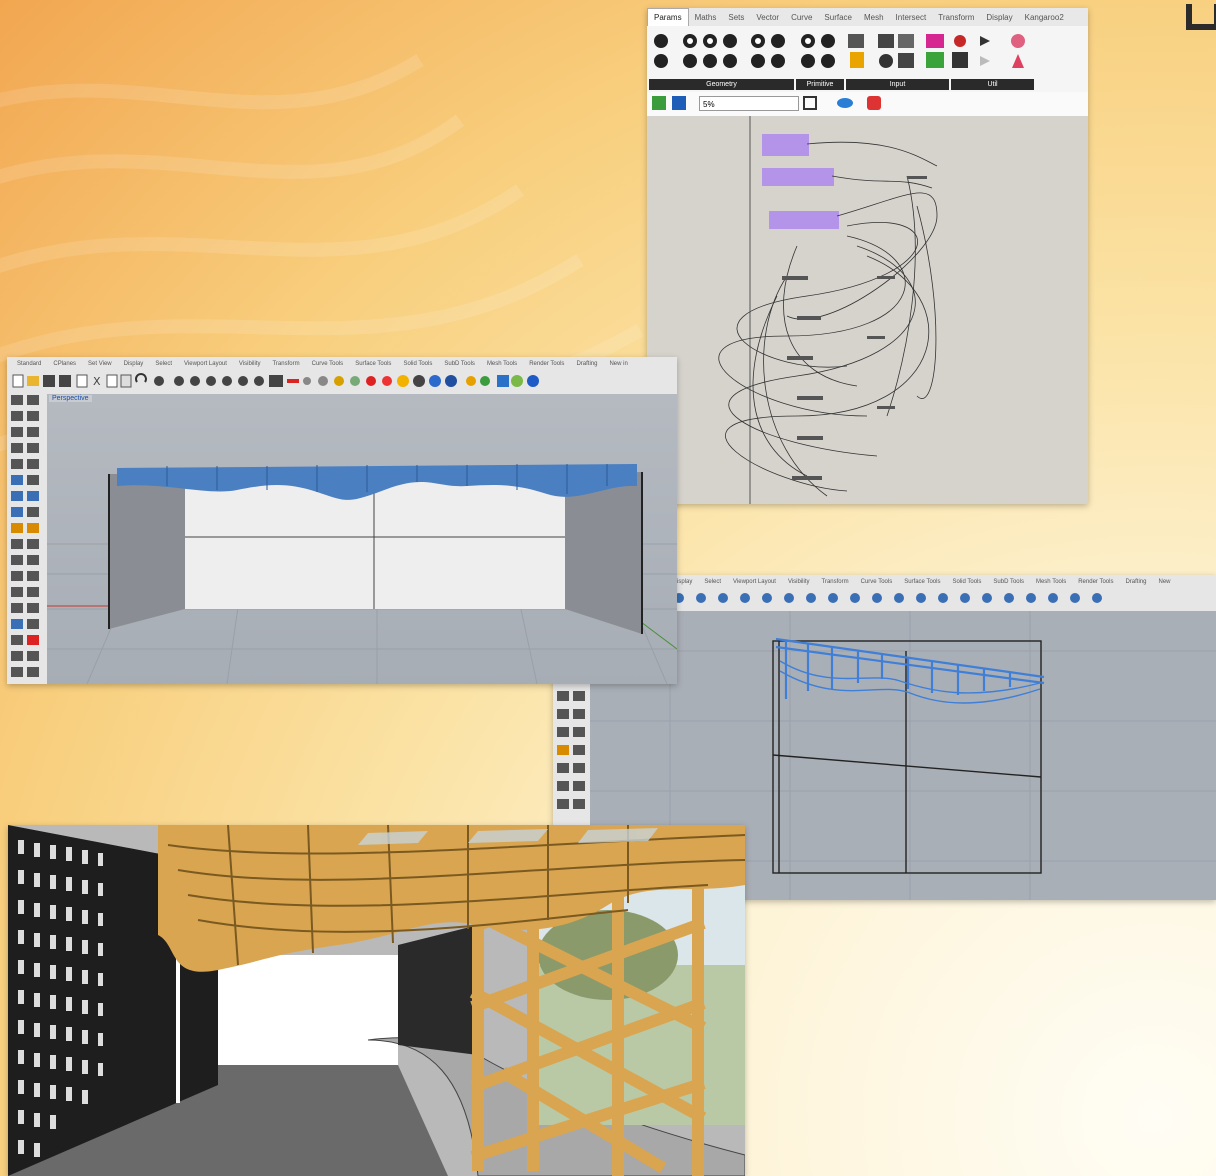 Image resolution: width=1216 pixels, height=1176 pixels. Describe the element at coordinates (70, 398) in the screenshot. I see `viewport-label: Perspective` at that location.